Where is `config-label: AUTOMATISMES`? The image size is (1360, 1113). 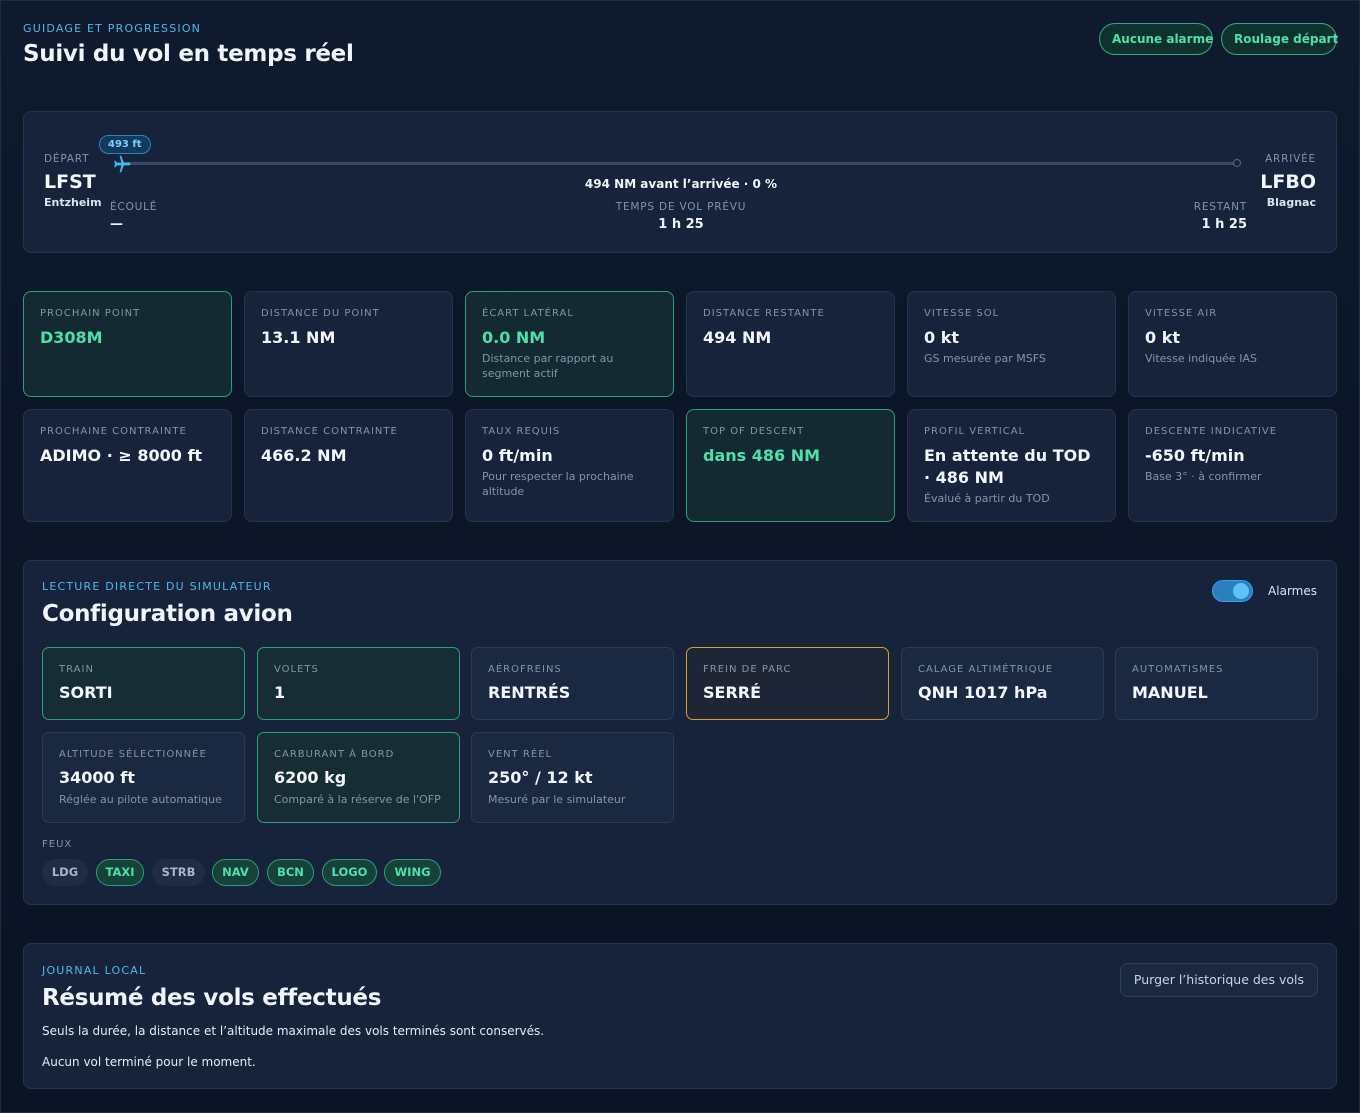 config-label: AUTOMATISMES is located at coordinates (1178, 669).